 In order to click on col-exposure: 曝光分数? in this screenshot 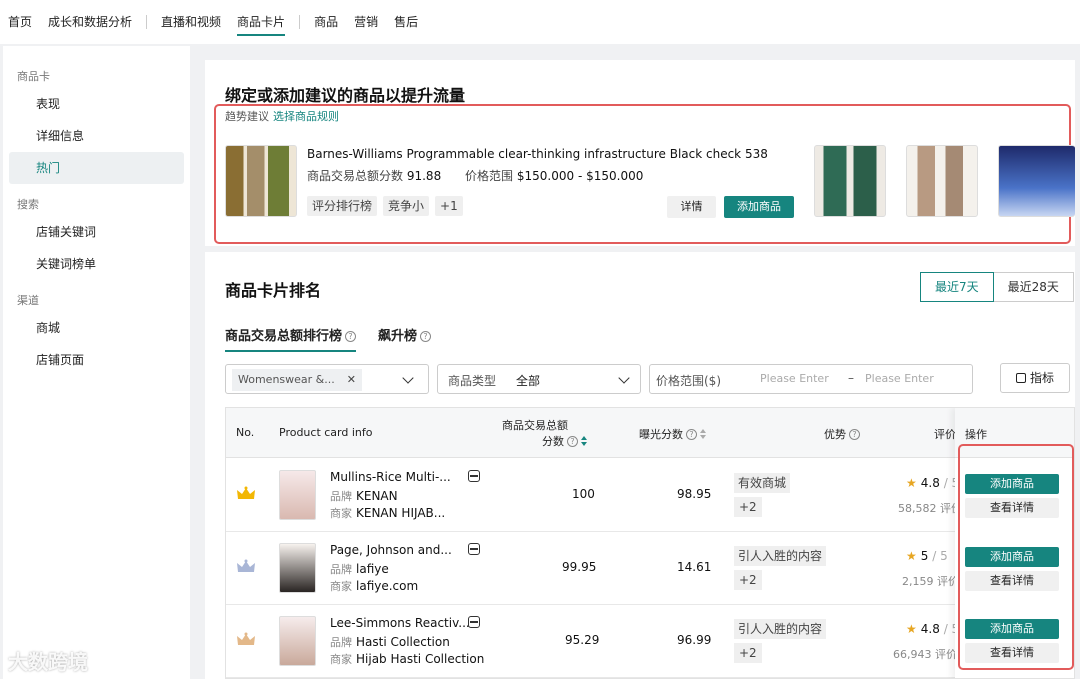, I will do `click(672, 434)`.